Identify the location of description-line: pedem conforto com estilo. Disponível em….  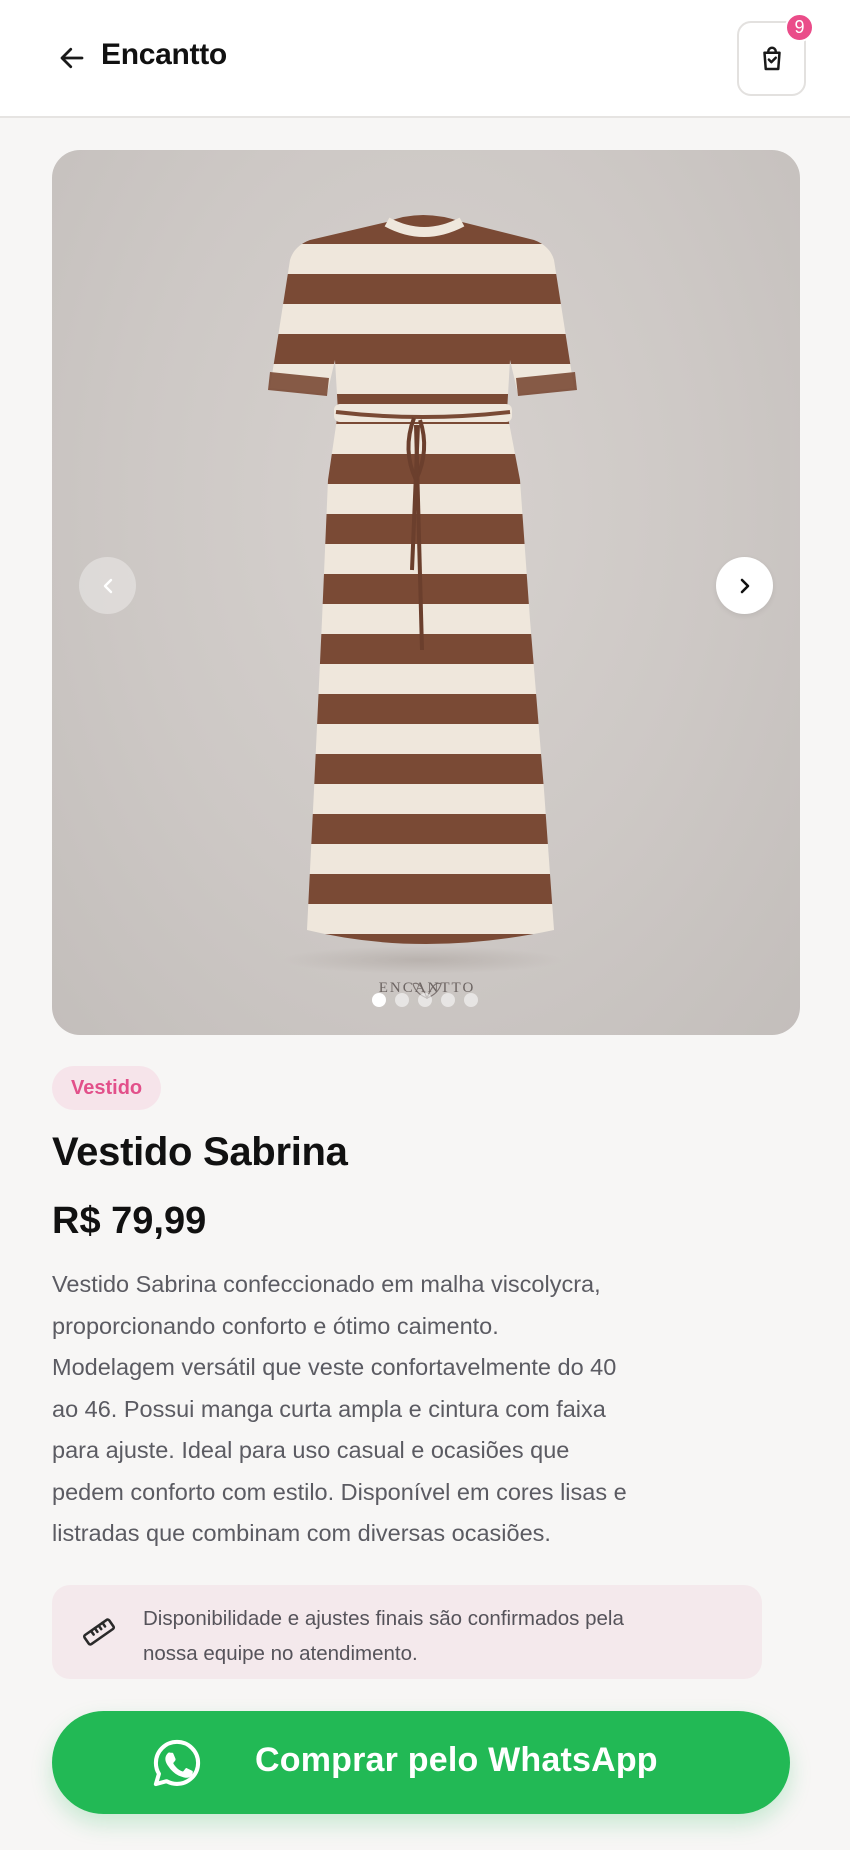
(339, 1491).